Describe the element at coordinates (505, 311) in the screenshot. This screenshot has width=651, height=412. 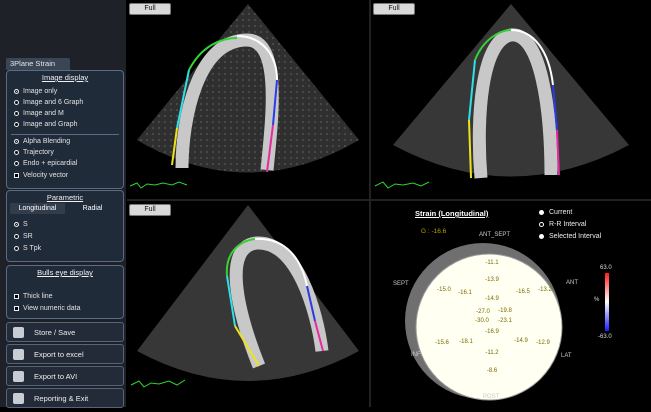
I see `segment-value: -19.8` at that location.